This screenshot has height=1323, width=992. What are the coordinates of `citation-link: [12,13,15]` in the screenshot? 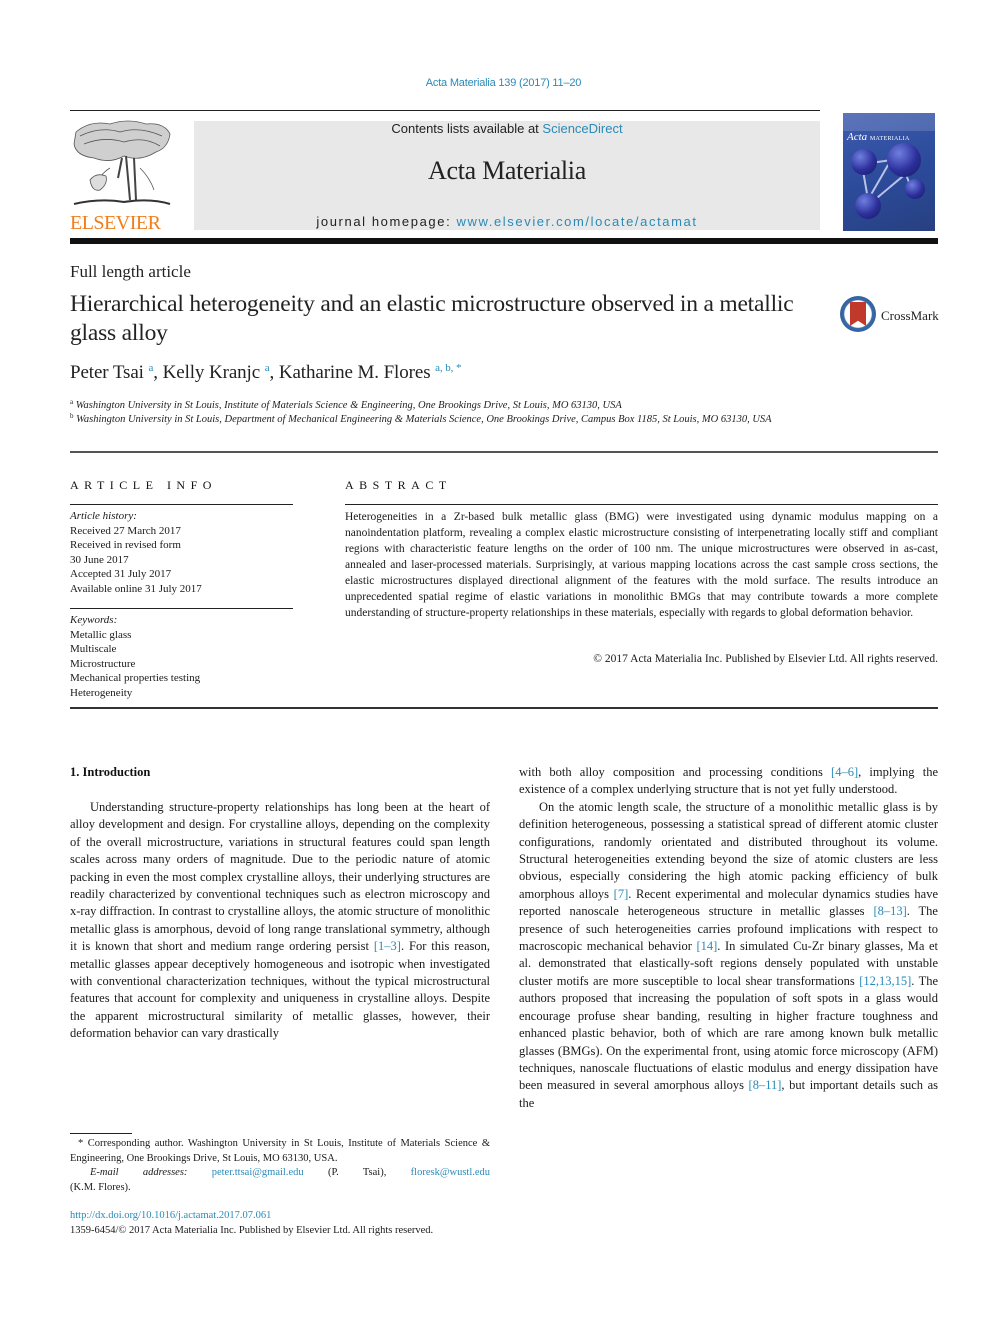 It's located at (885, 981).